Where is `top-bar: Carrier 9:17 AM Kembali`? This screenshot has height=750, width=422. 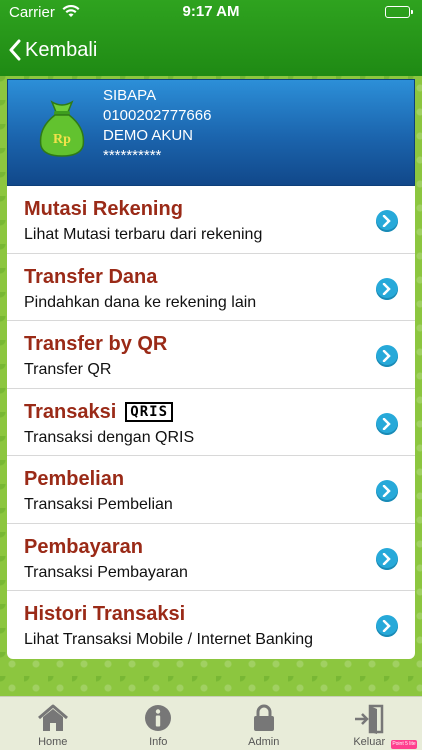
top-bar: Carrier 9:17 AM Kembali is located at coordinates (211, 38).